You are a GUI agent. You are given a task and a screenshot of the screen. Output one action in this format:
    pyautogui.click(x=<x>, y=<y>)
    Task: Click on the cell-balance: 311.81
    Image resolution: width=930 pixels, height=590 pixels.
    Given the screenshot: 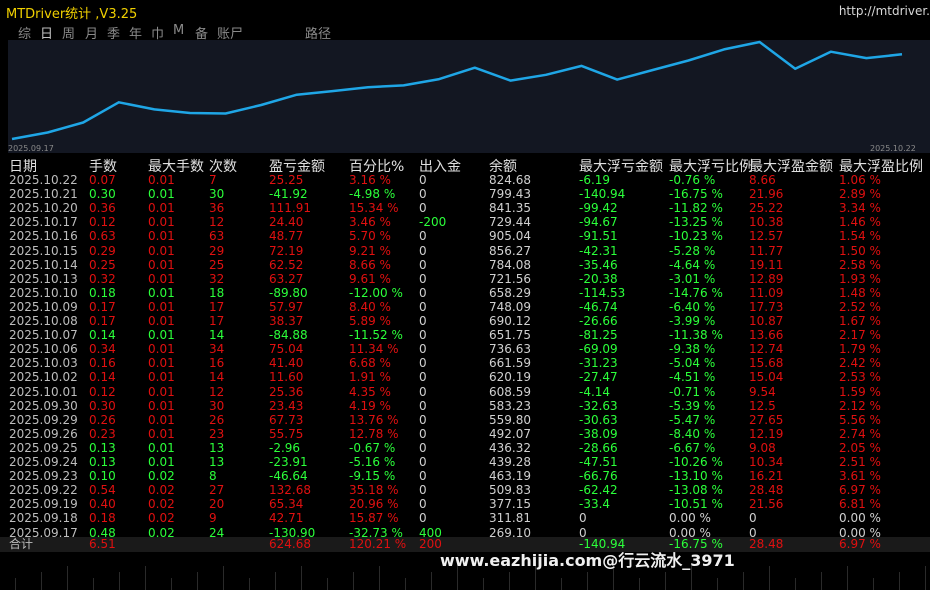 What is the action you would take?
    pyautogui.click(x=510, y=518)
    